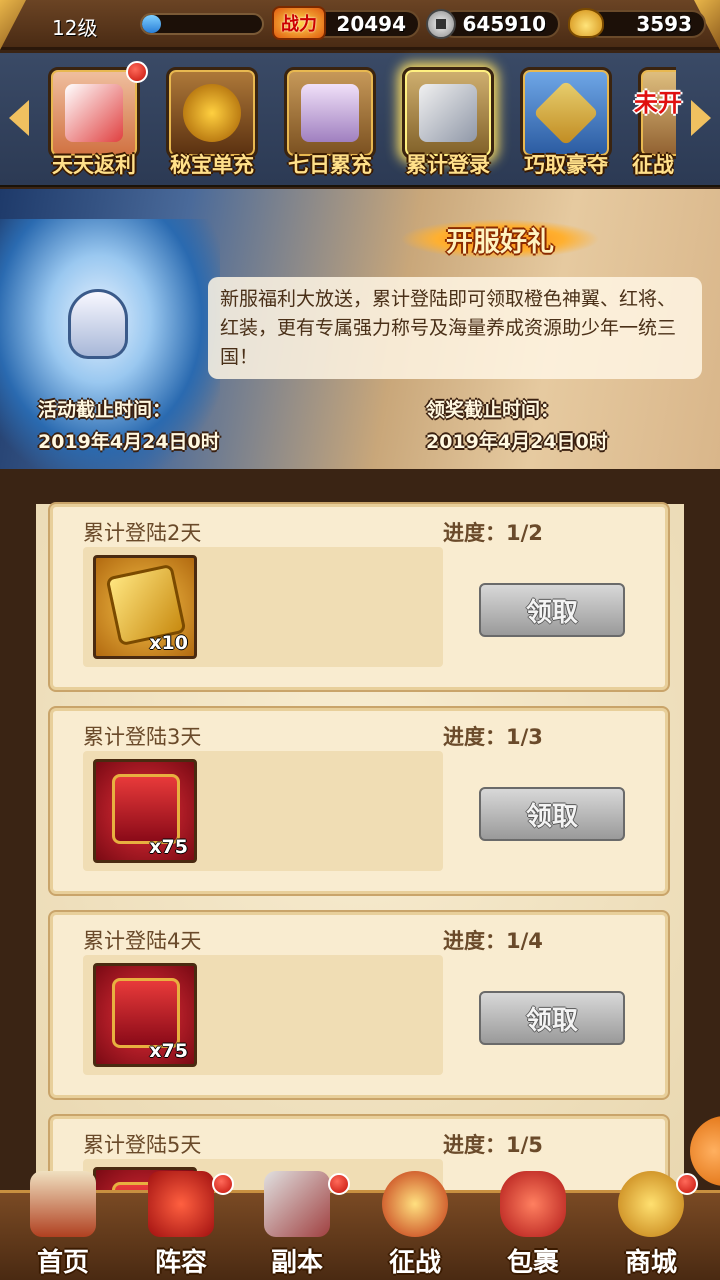  Describe the element at coordinates (297, 1204) in the screenshot. I see `dungeon-icon` at that location.